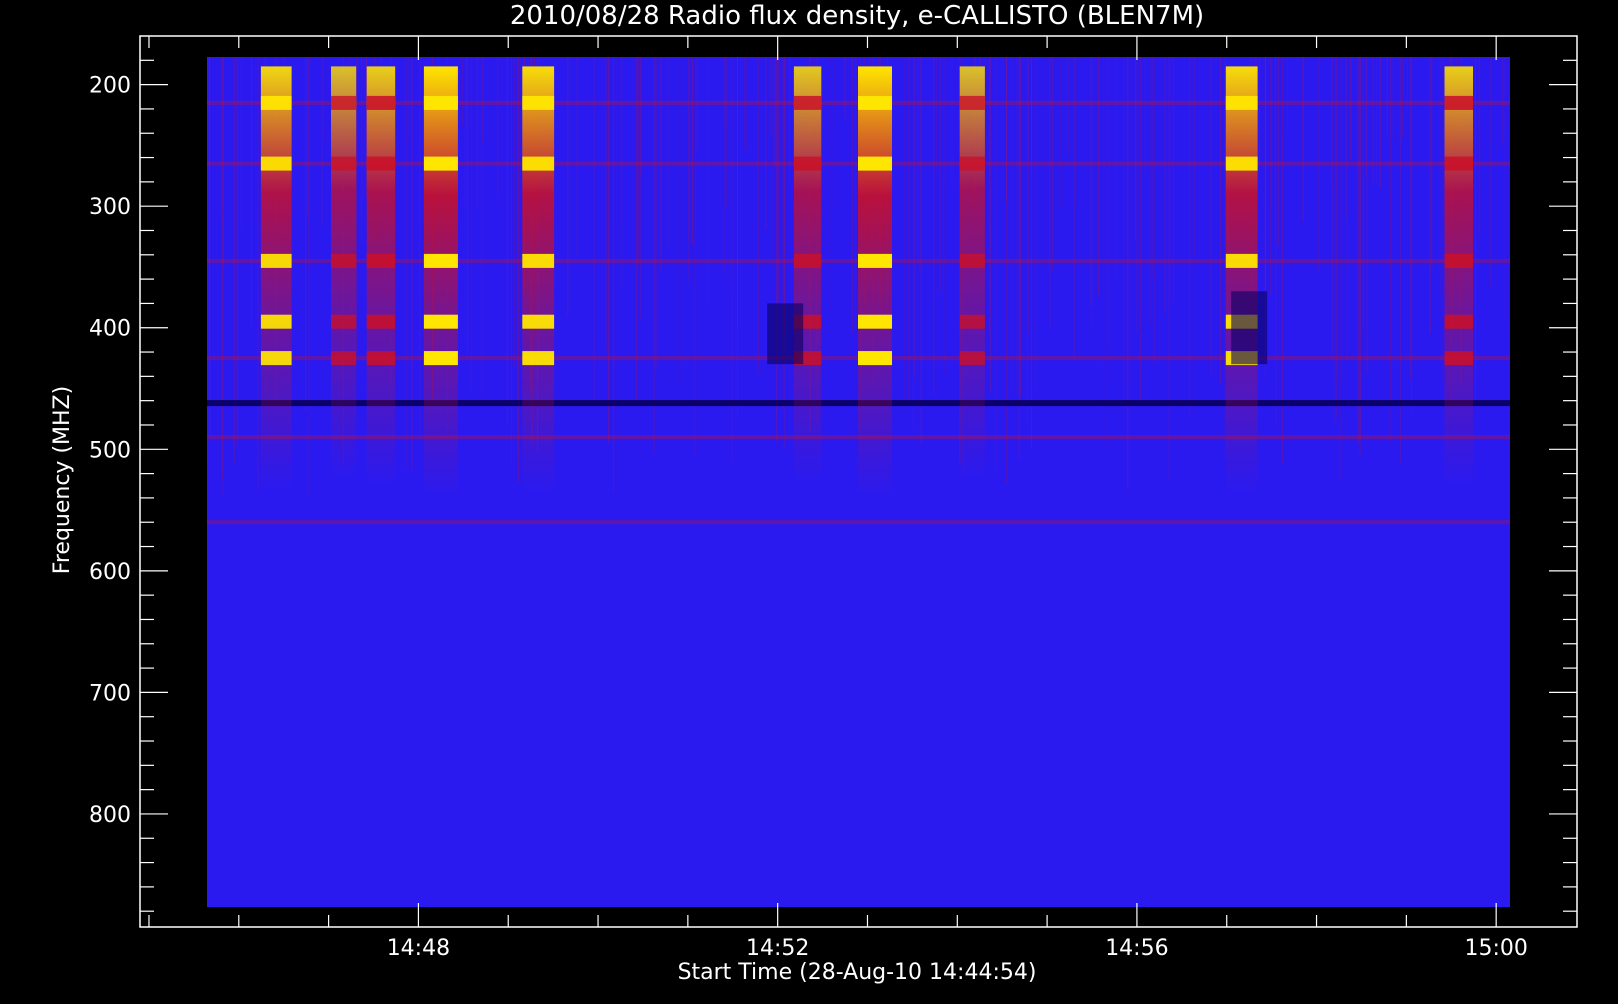 The width and height of the screenshot is (1618, 1004). I want to click on y-tick-label: 200, so click(110, 86).